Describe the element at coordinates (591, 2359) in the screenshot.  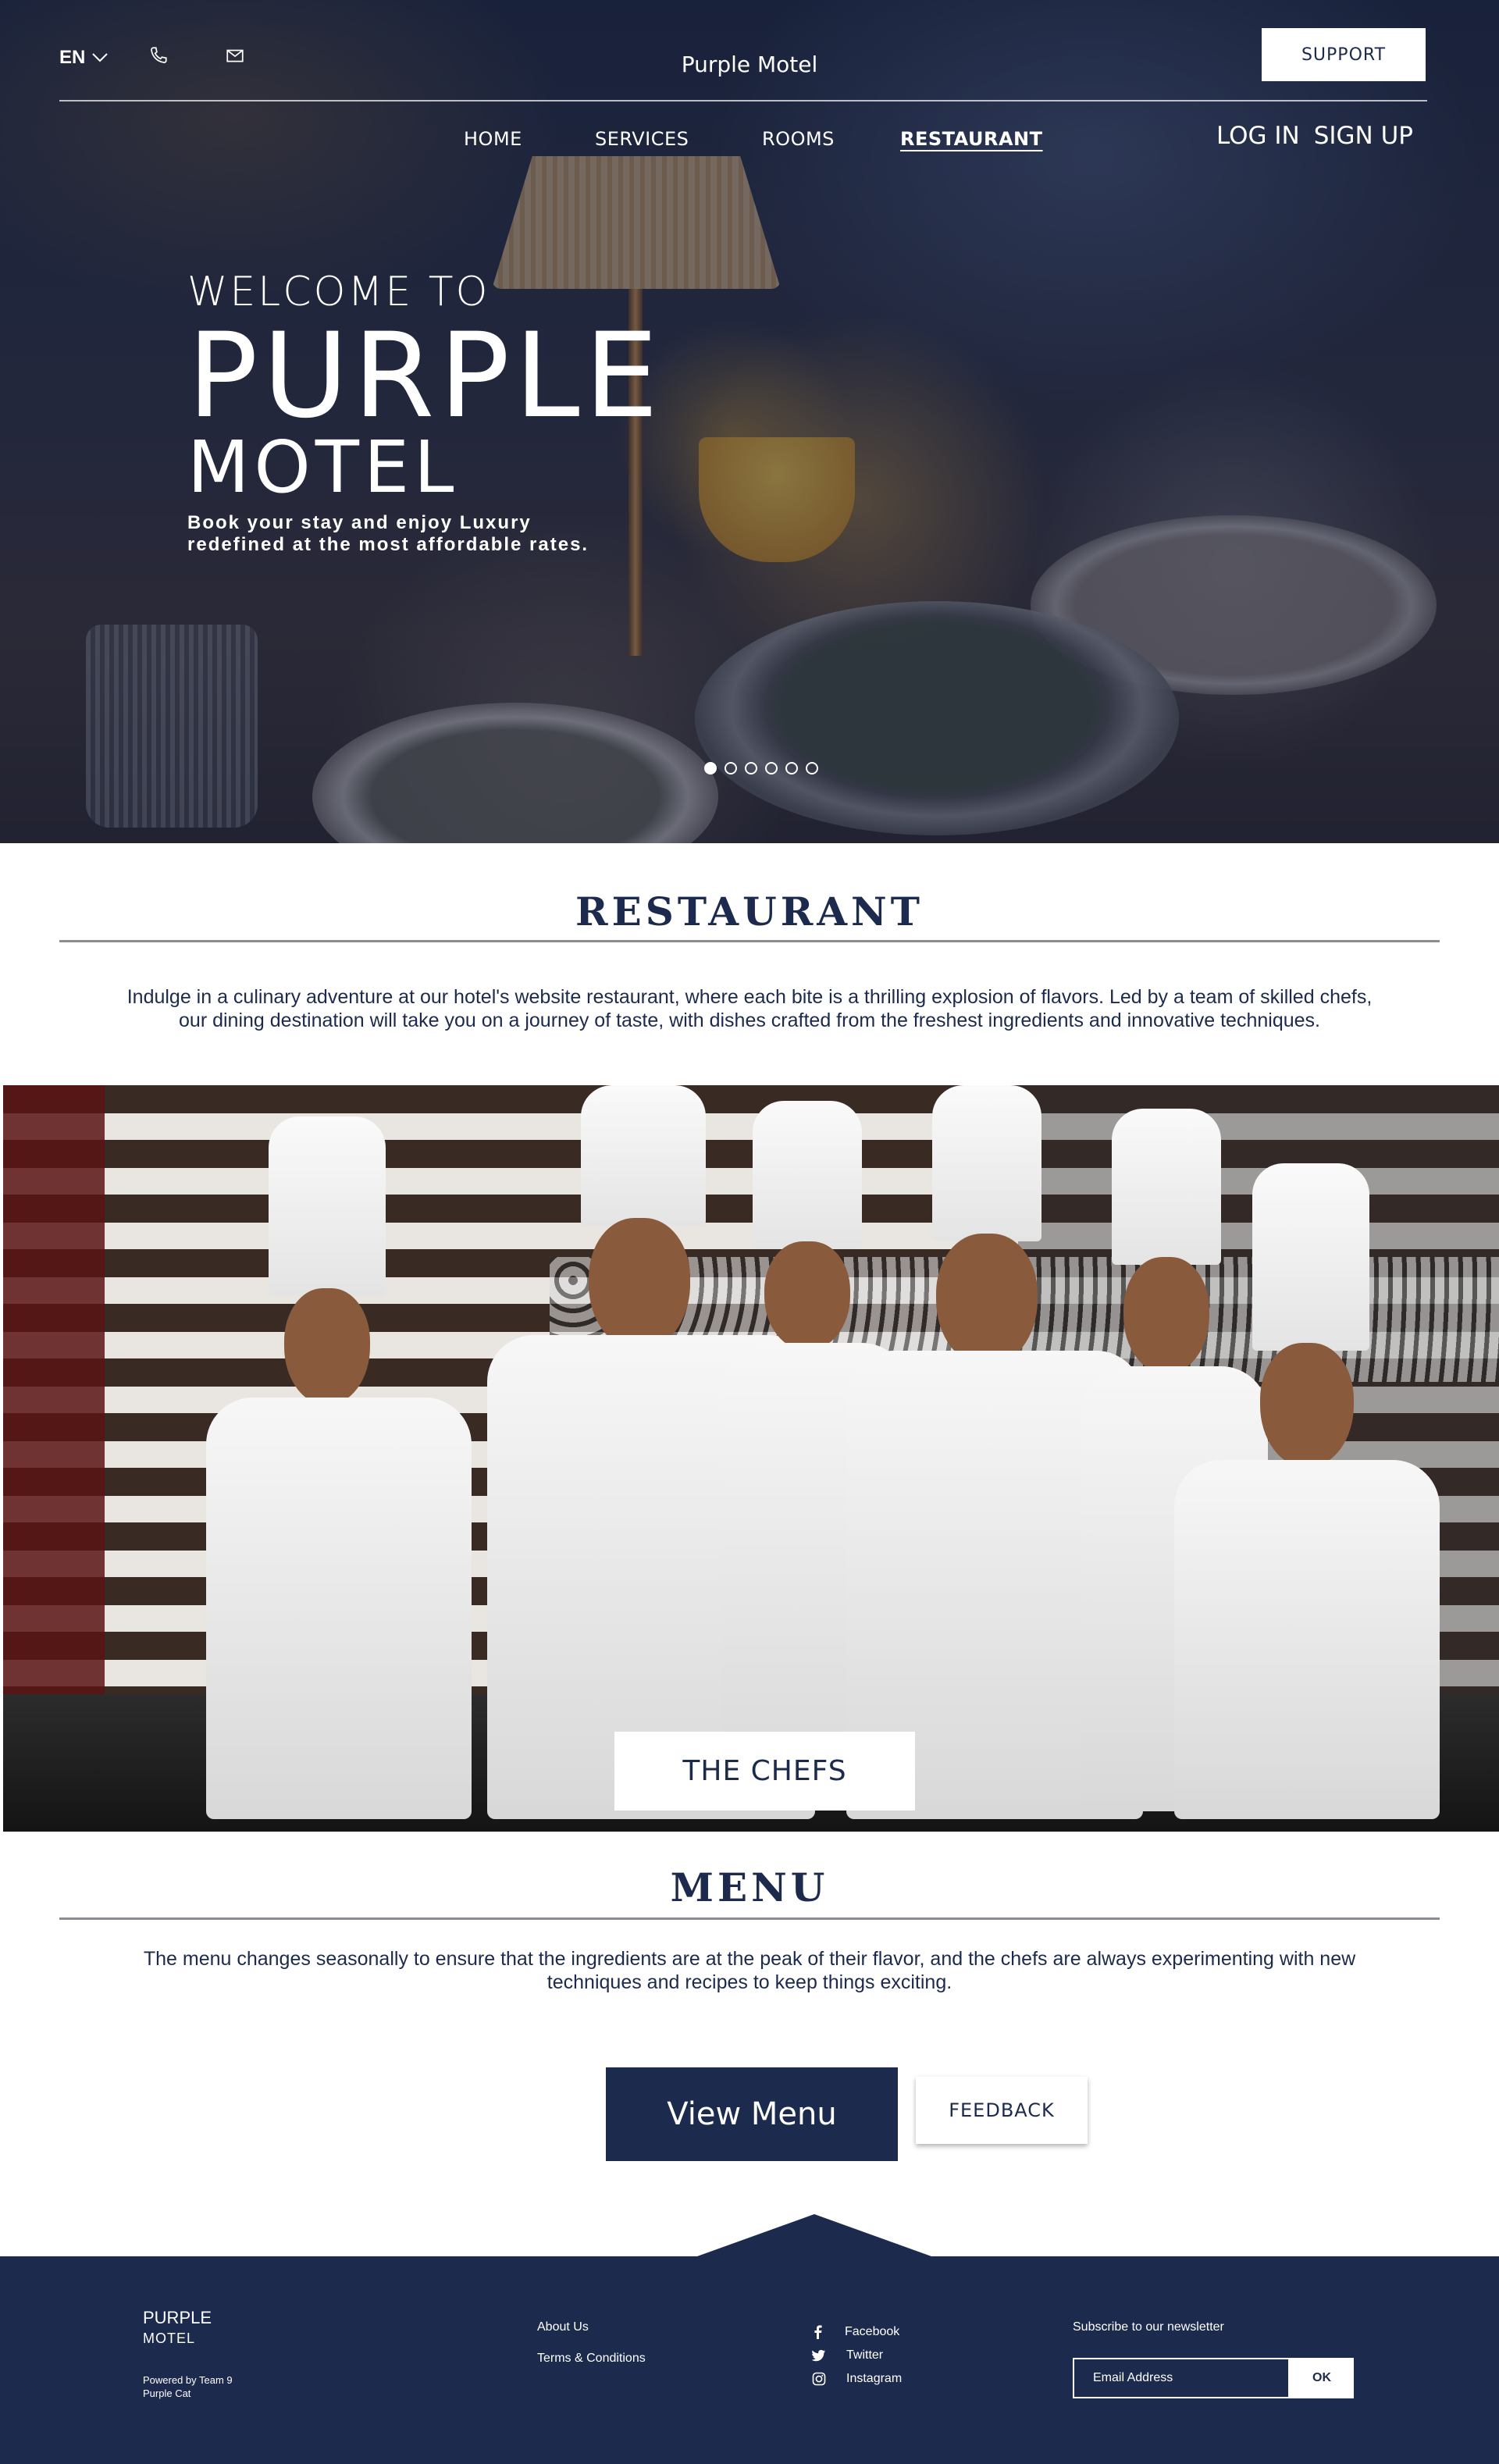
I see `terms-link: Terms & Conditions` at that location.